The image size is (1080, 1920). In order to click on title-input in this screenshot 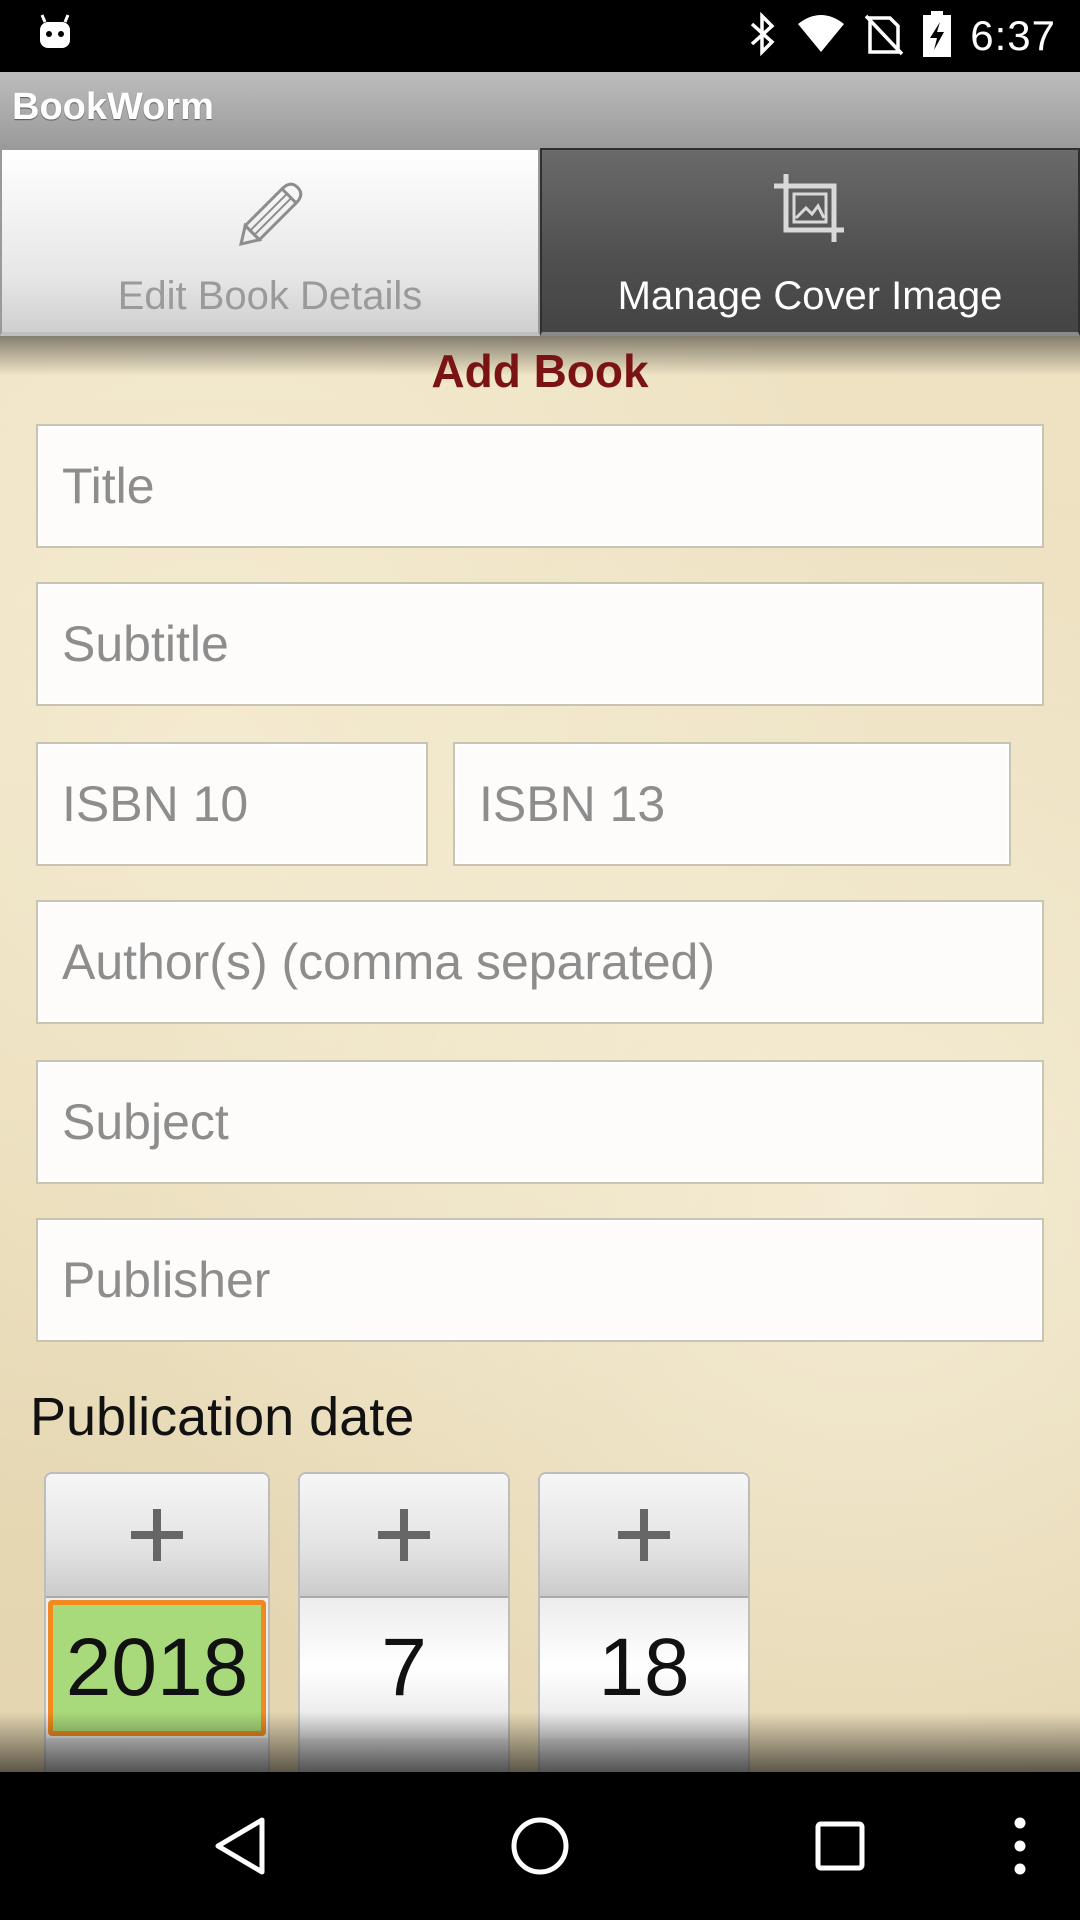, I will do `click(540, 486)`.